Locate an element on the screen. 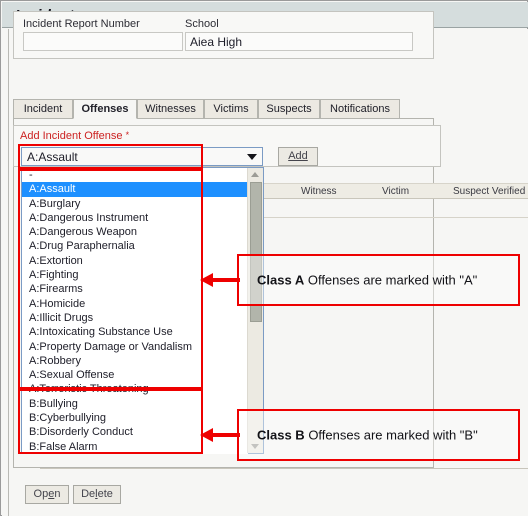 Image resolution: width=528 pixels, height=516 pixels. tab-label: Offenses is located at coordinates (105, 109).